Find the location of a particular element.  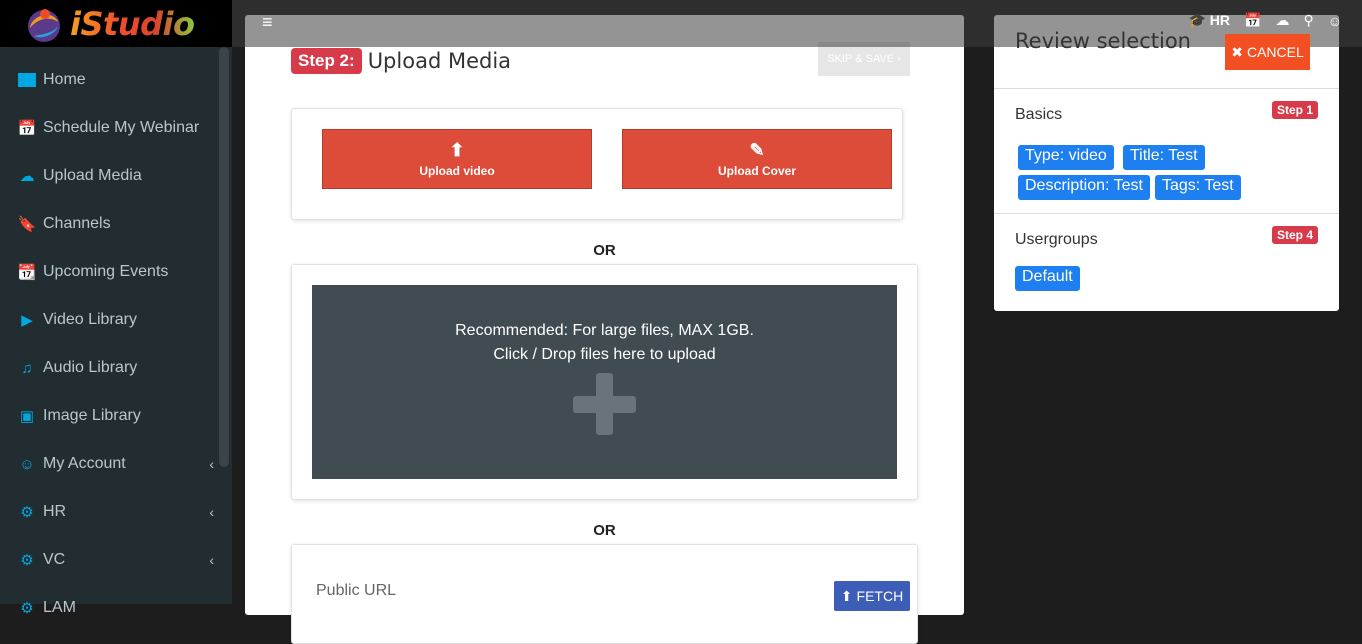

graduation-cap-icon: 🎓 is located at coordinates (1197, 20).